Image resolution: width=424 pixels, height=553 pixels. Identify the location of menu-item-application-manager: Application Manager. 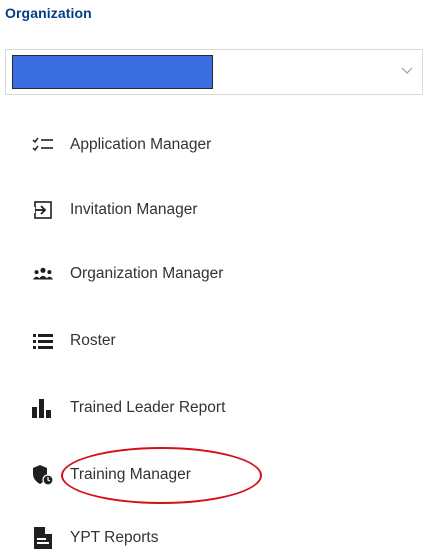
(121, 145).